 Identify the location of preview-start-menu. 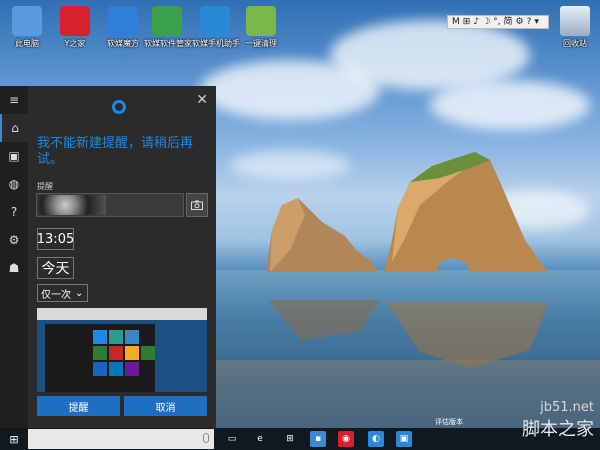
(100, 358).